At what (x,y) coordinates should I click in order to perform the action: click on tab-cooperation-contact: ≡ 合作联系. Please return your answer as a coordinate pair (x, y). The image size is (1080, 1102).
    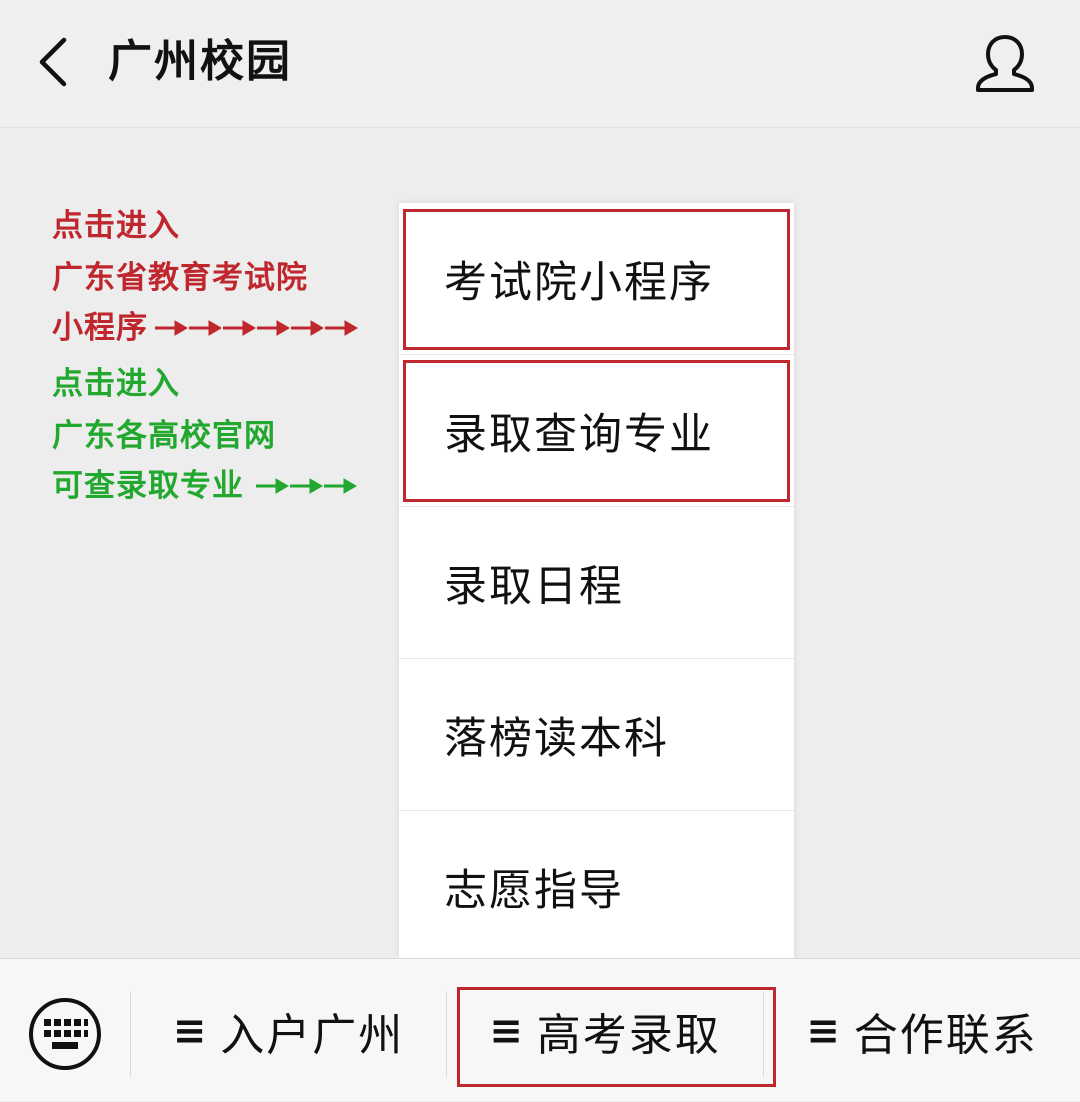
    Looking at the image, I should click on (922, 1030).